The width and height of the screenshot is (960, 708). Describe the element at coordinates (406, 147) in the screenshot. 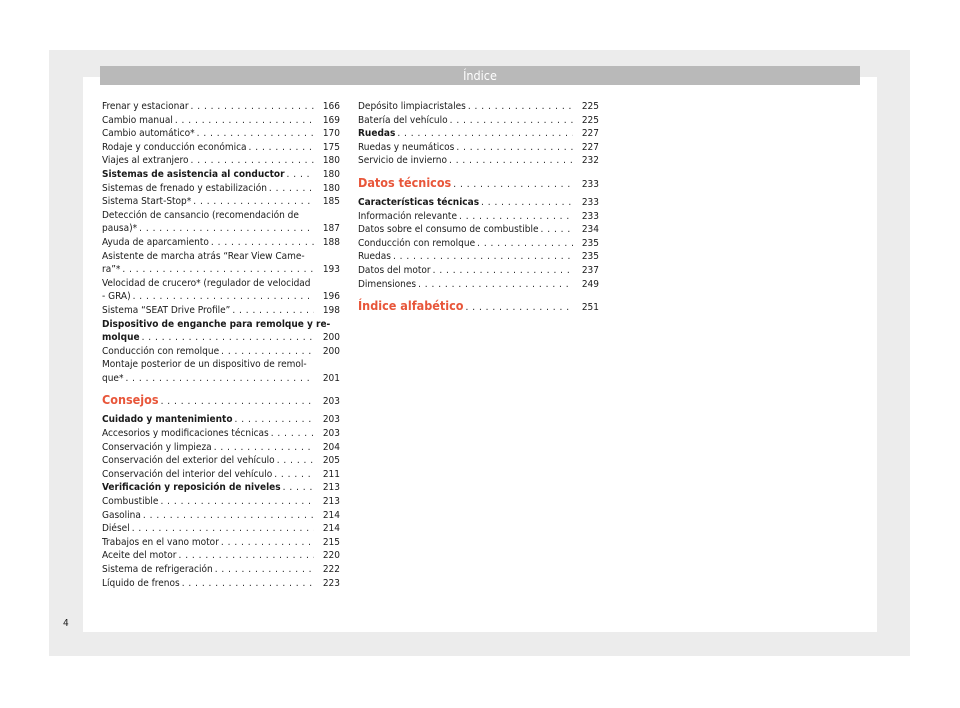

I see `toc-entry-label: Ruedas y neumáticos` at that location.